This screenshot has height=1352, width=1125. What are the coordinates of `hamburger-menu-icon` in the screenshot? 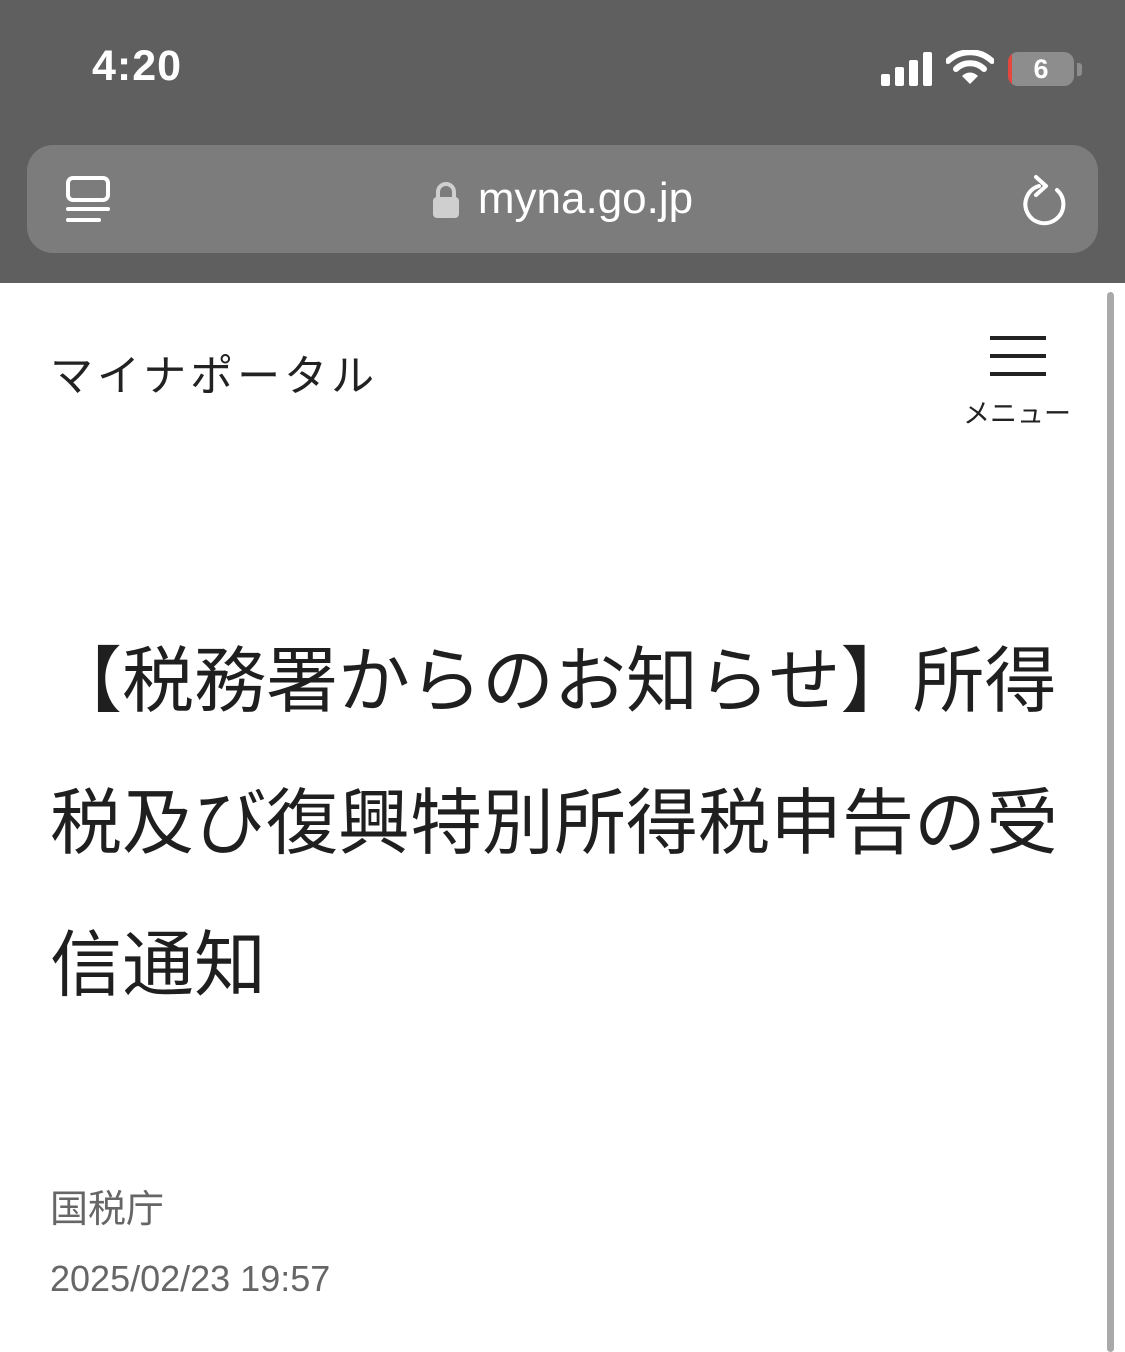 It's located at (1018, 356).